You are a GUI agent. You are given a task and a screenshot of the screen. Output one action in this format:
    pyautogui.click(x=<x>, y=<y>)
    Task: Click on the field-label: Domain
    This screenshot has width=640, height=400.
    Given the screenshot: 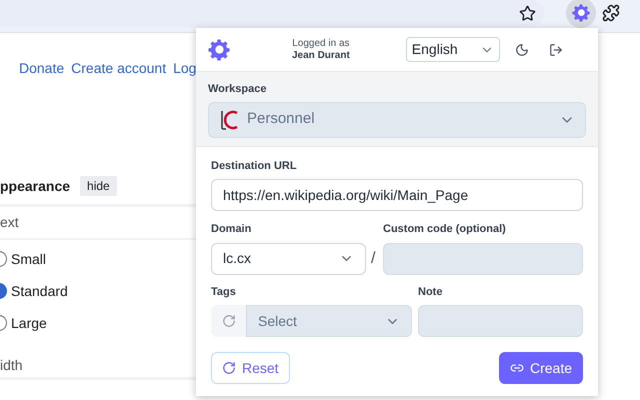 What is the action you would take?
    pyautogui.click(x=231, y=229)
    